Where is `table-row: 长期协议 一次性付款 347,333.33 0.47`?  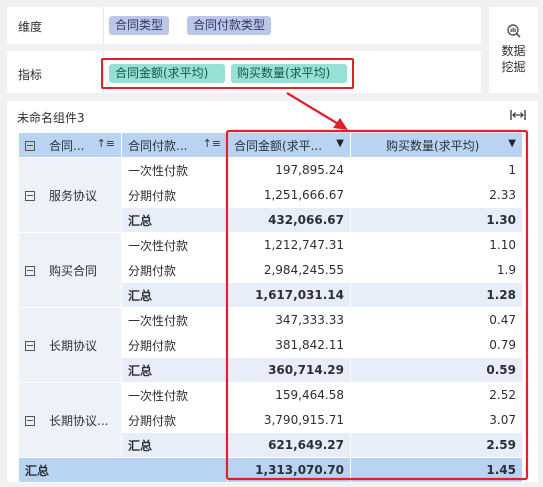 table-row: 长期协议 一次性付款 347,333.33 0.47 is located at coordinates (270, 345).